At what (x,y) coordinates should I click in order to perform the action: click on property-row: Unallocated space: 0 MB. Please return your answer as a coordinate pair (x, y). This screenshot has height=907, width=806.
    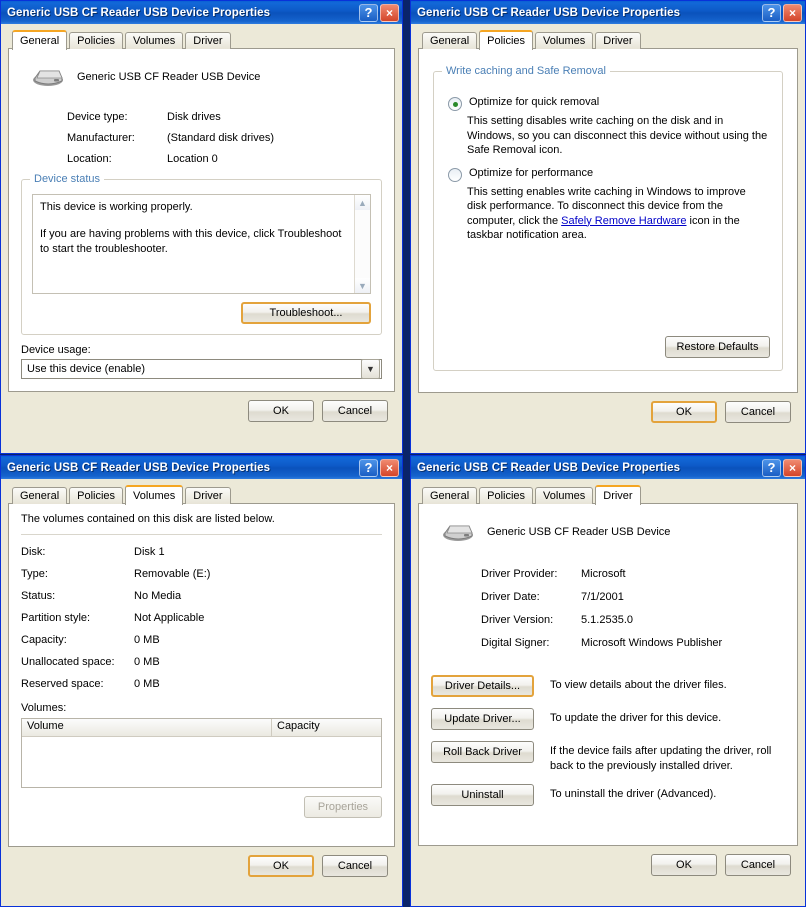
    Looking at the image, I should click on (201, 662).